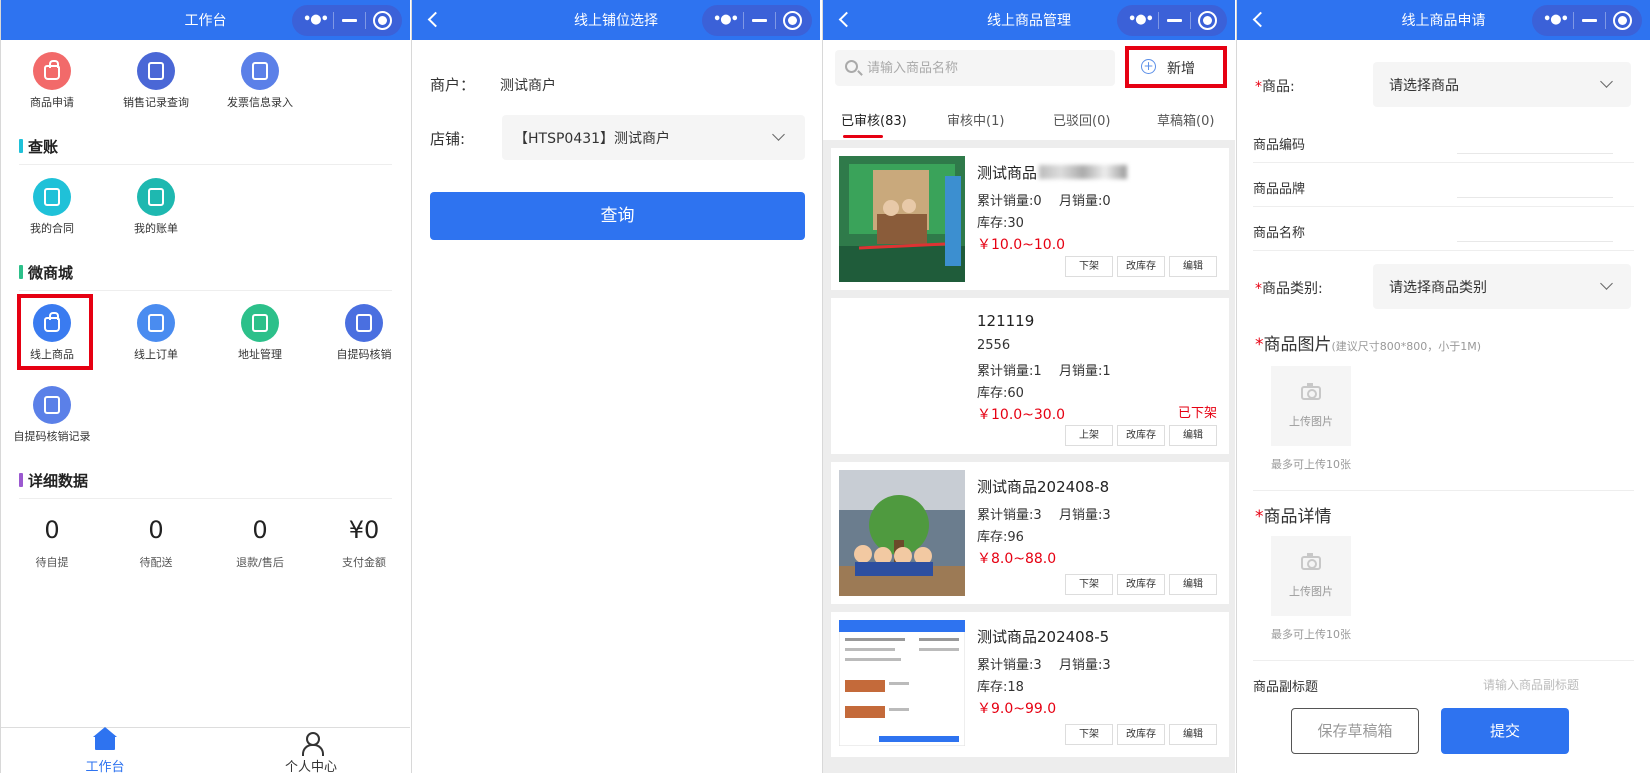 The image size is (1650, 773). I want to click on submit-button: 提交, so click(1505, 731).